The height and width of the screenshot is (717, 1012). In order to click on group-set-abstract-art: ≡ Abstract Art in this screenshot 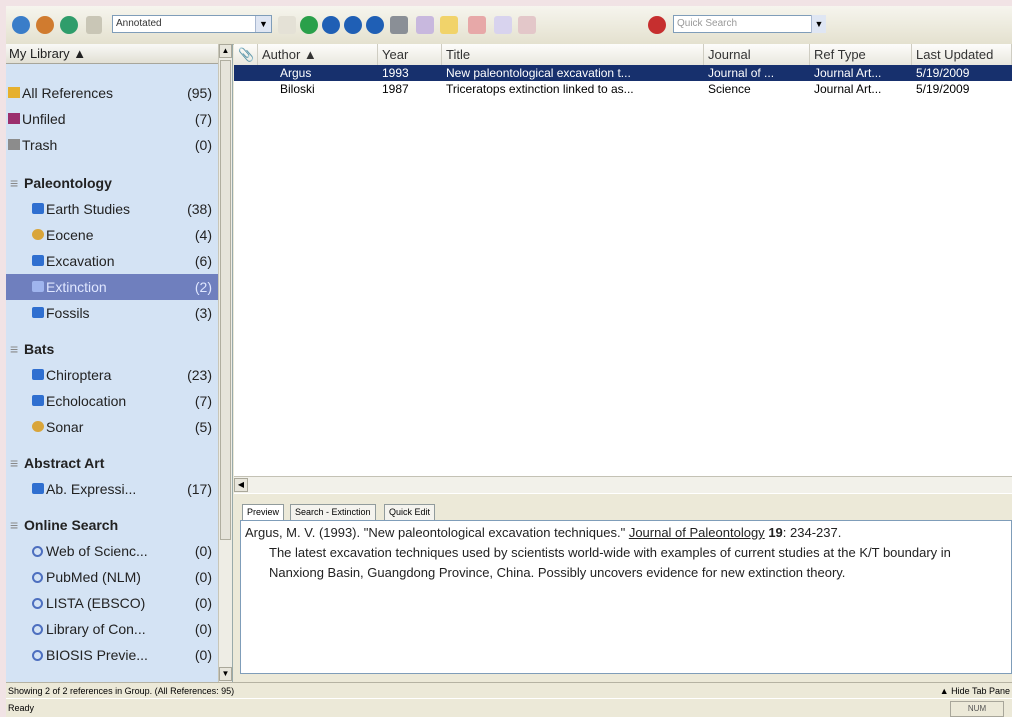, I will do `click(112, 463)`.